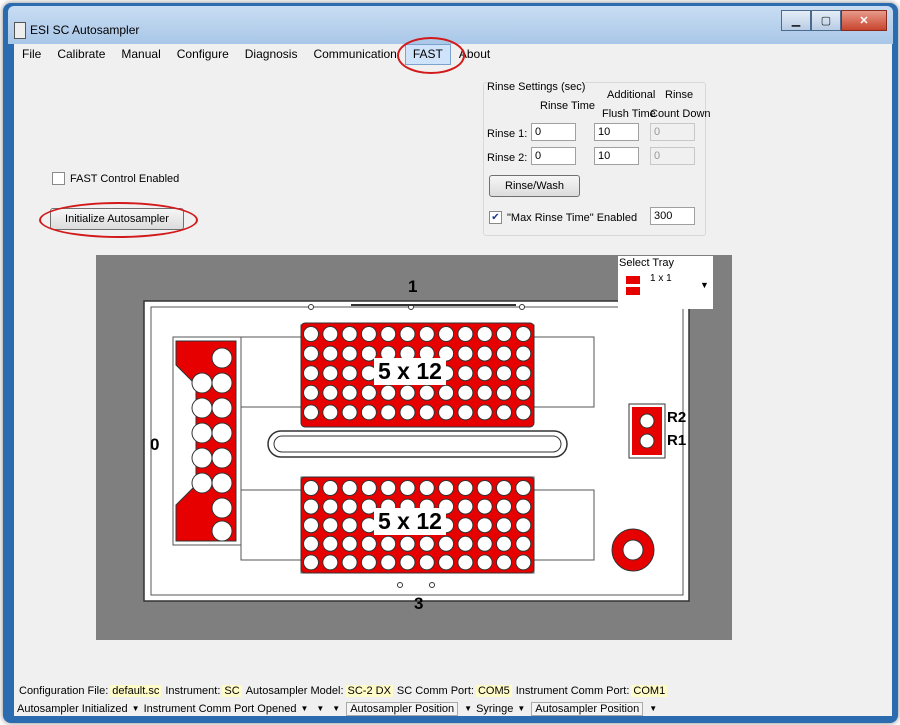 Image resolution: width=900 pixels, height=725 pixels. I want to click on status-position-1: Autosampler Position, so click(402, 708).